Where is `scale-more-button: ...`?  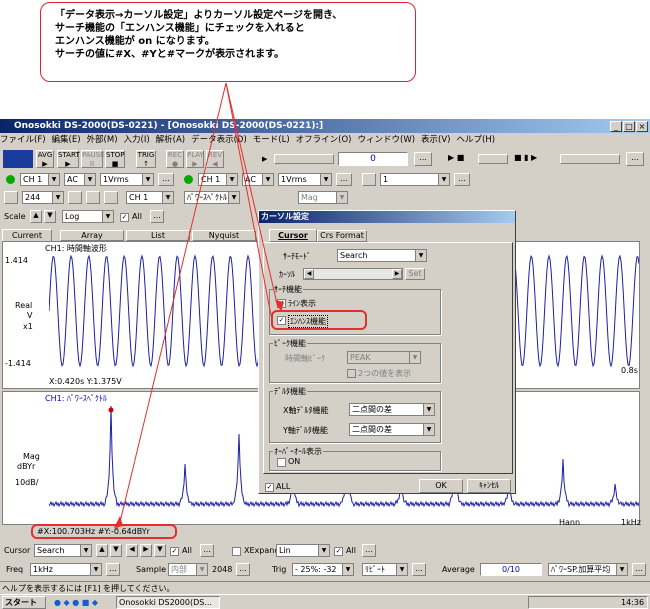
scale-more-button: ... is located at coordinates (157, 216).